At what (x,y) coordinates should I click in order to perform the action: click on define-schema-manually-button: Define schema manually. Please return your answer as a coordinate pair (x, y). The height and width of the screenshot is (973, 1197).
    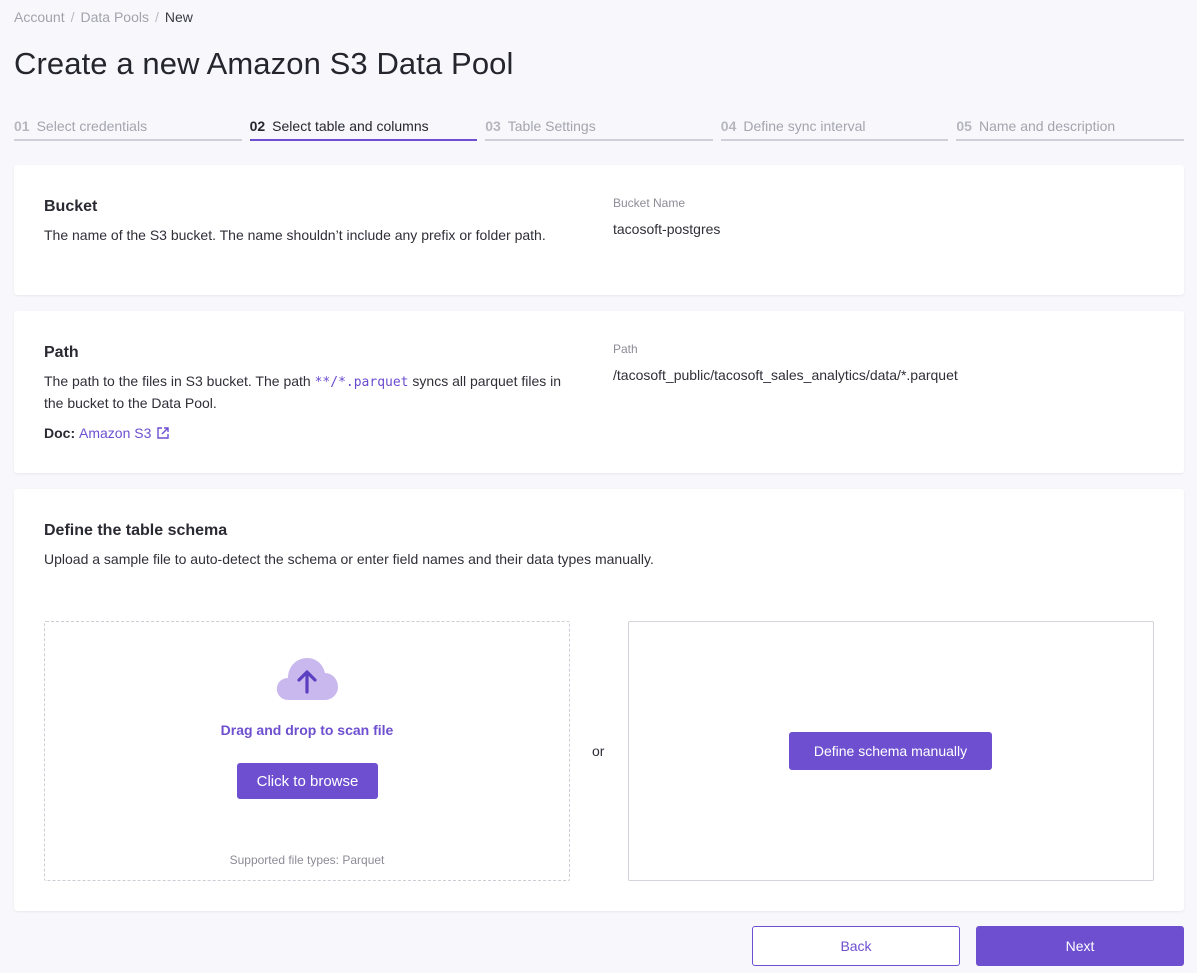
    Looking at the image, I should click on (890, 751).